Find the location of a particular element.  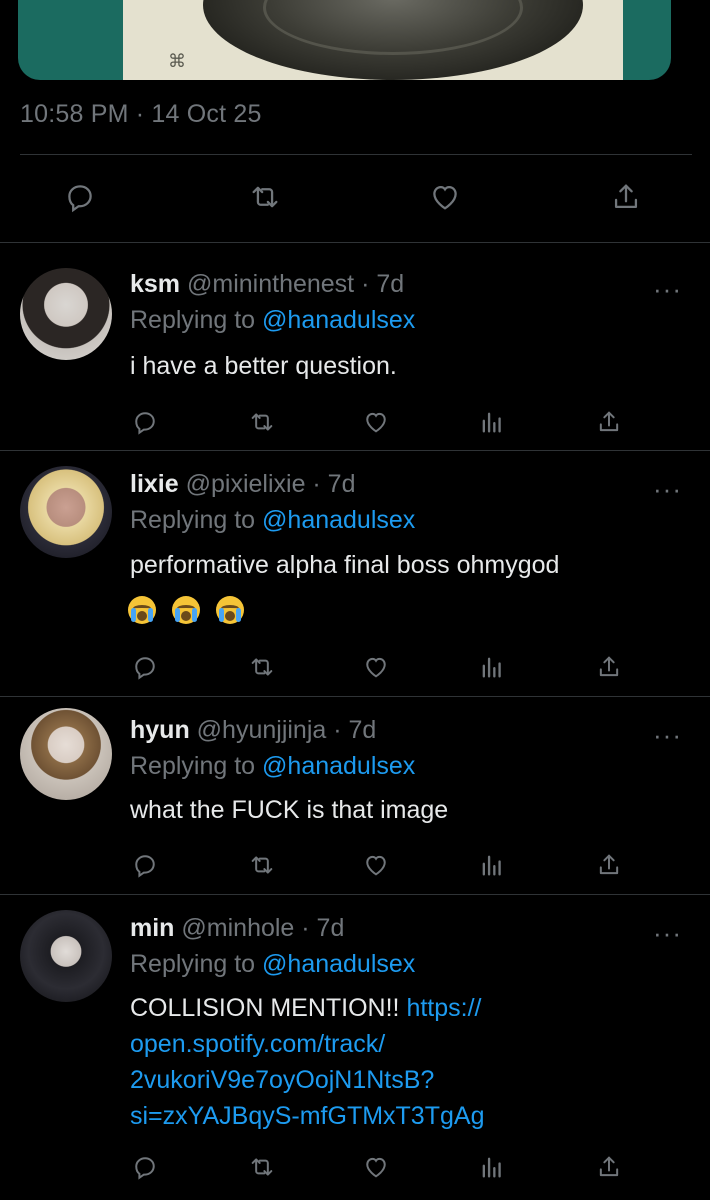

reply-header: hyun @hyunjjinja · 7d is located at coordinates (253, 730).